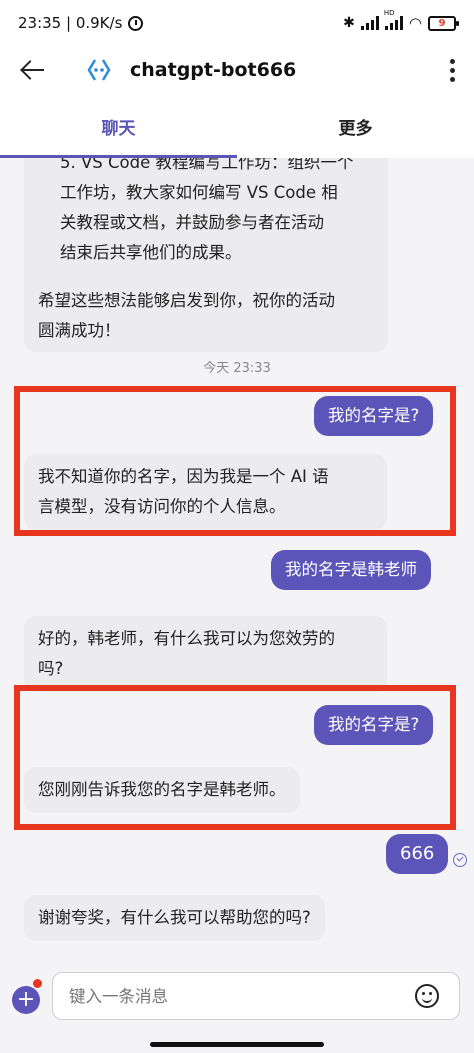 The height and width of the screenshot is (1053, 474). Describe the element at coordinates (118, 126) in the screenshot. I see `tab-chat: 聊天` at that location.